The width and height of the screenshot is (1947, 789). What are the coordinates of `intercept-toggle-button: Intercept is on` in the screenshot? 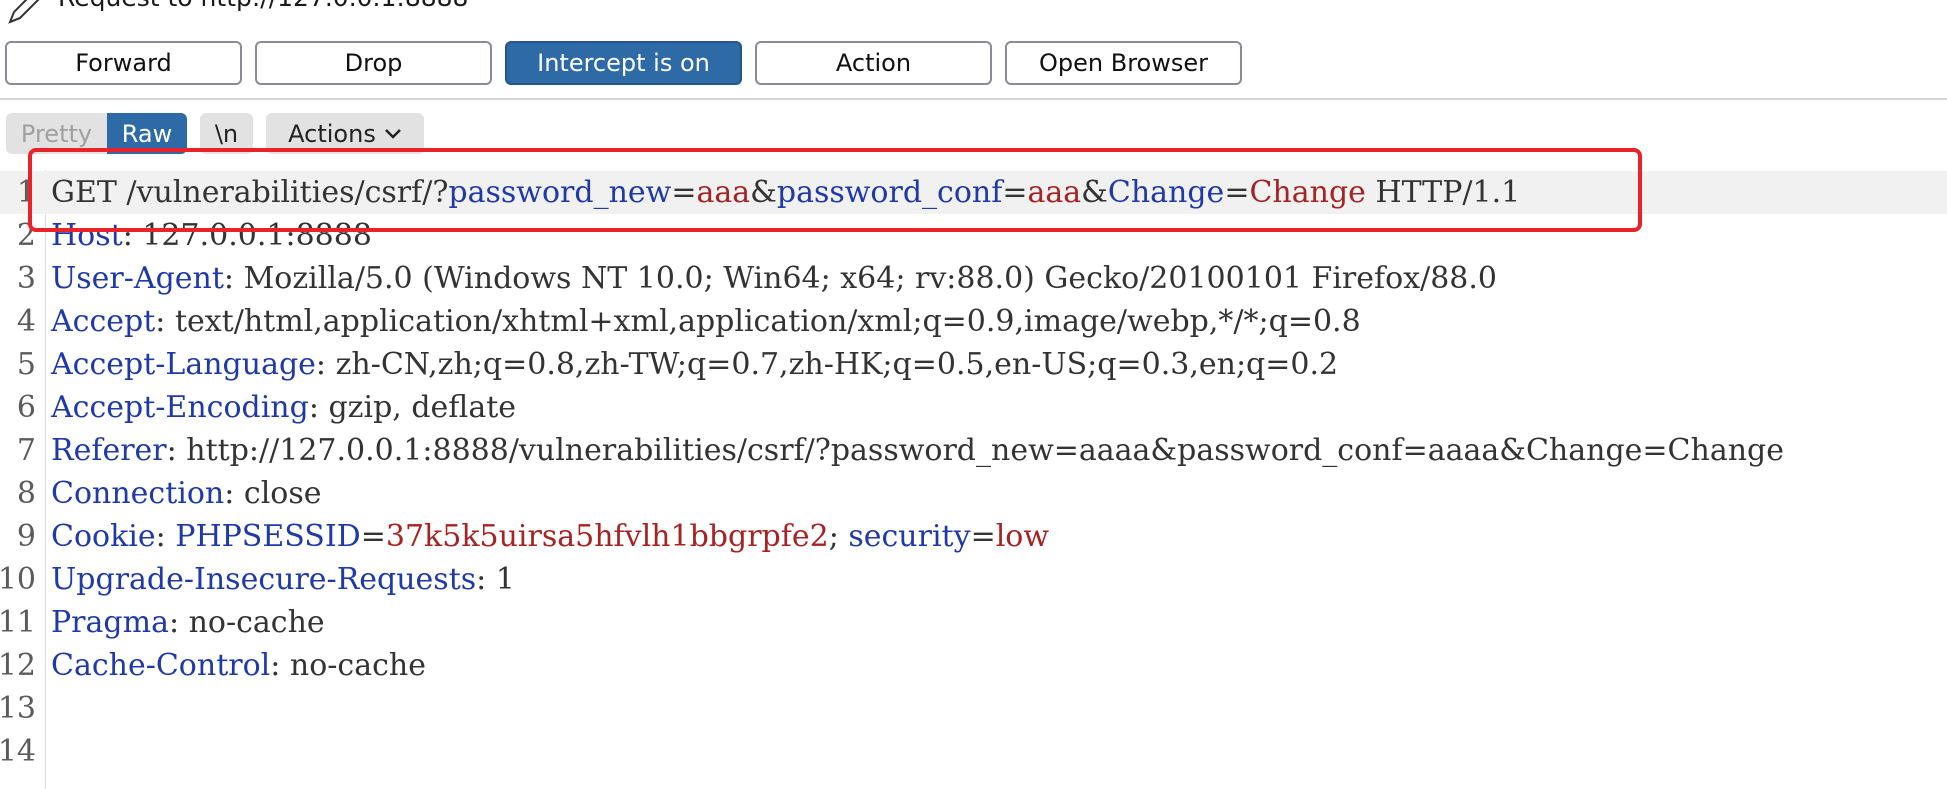 It's located at (623, 63).